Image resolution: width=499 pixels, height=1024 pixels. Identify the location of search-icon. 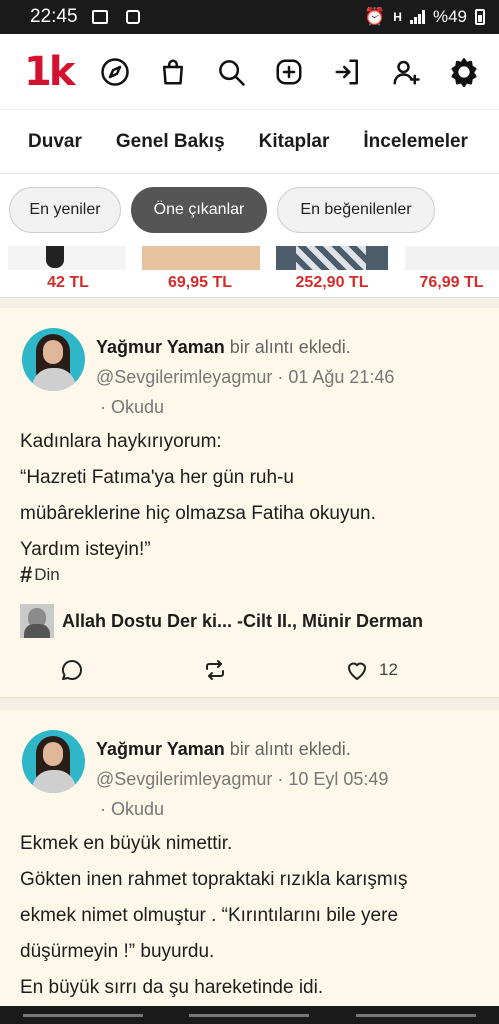
(231, 72).